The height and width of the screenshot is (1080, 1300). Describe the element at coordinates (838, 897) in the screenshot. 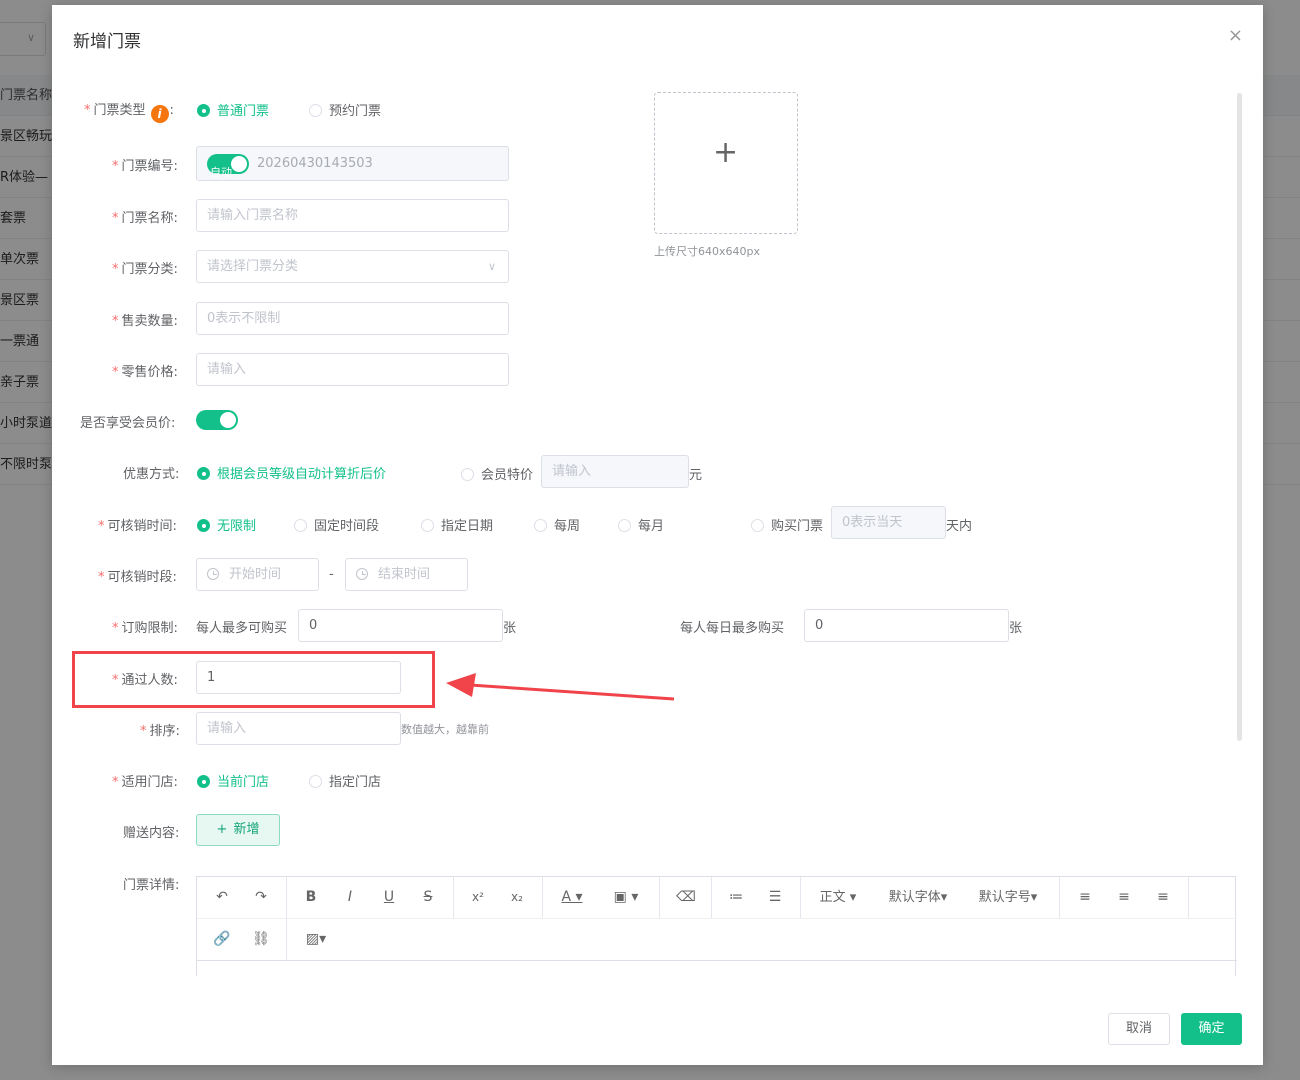

I see `paragraph-dropdown: 正文 ▾` at that location.